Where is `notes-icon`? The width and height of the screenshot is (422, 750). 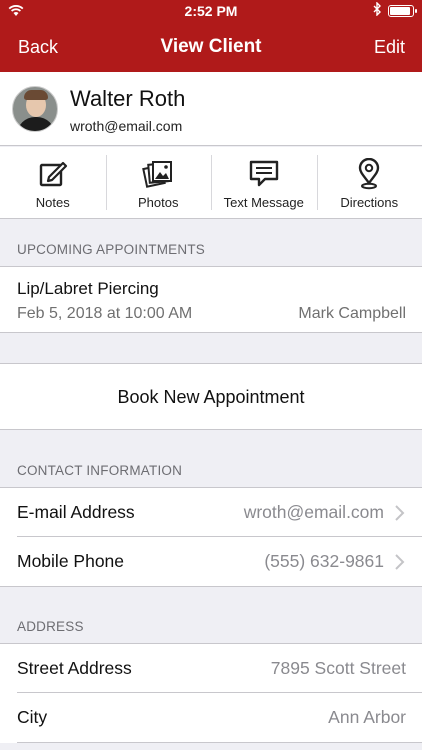
notes-icon is located at coordinates (53, 174).